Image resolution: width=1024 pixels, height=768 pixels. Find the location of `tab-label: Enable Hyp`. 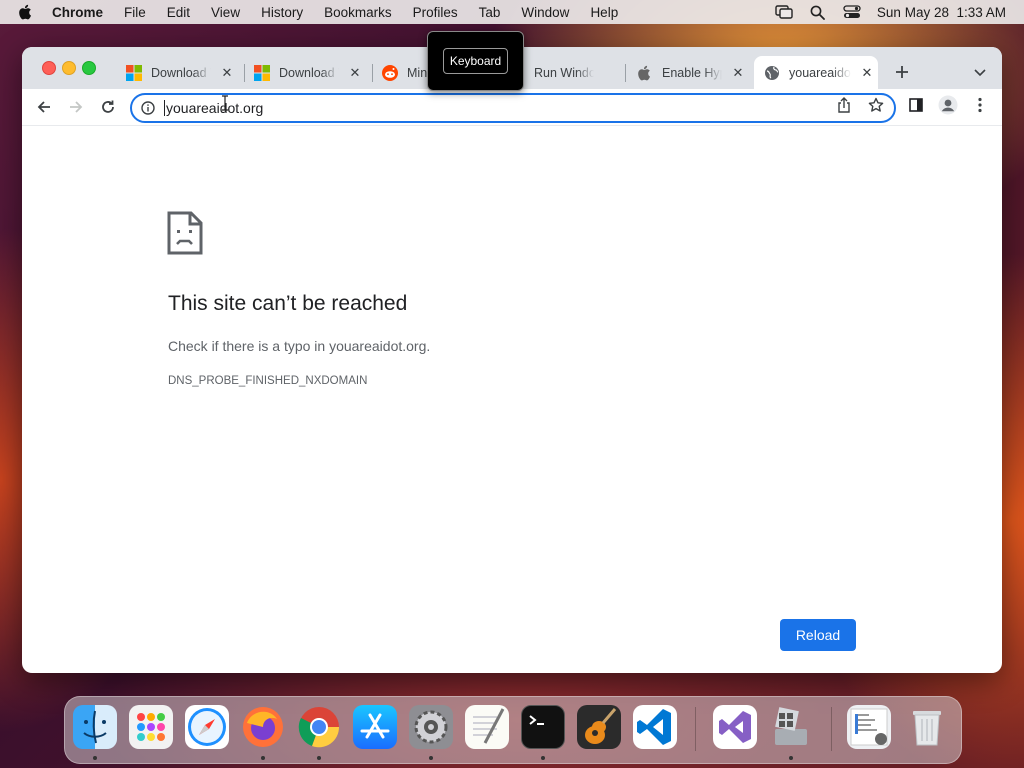

tab-label: Enable Hyp is located at coordinates (692, 72).